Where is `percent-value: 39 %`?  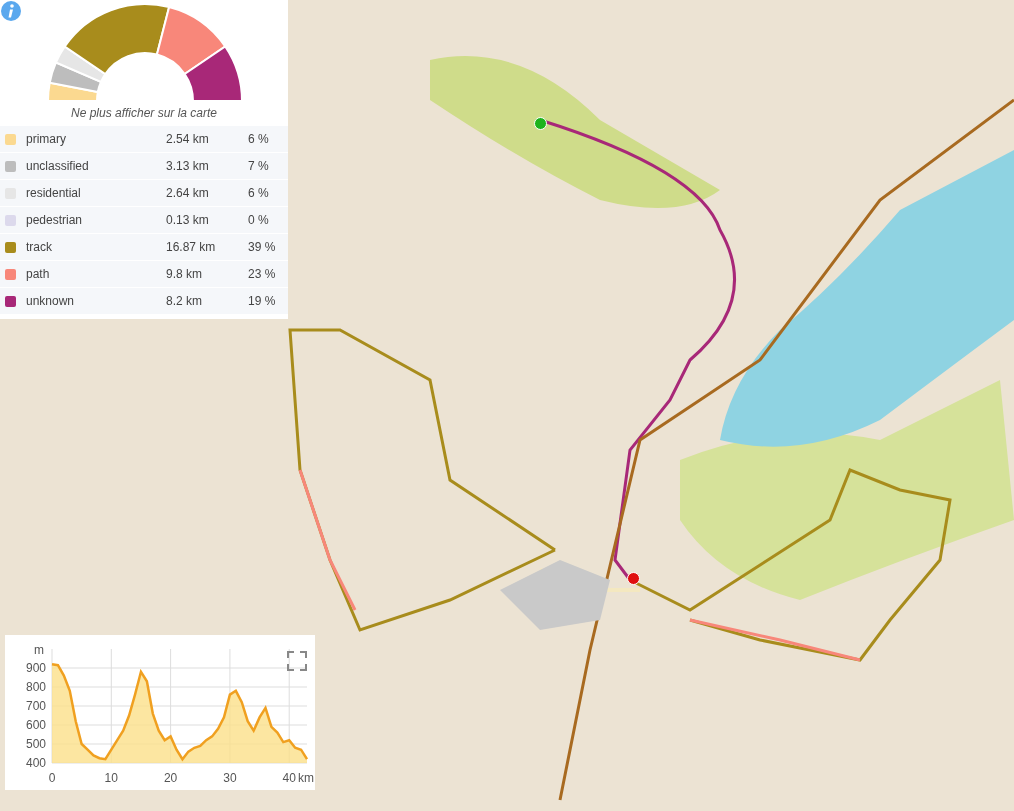
percent-value: 39 % is located at coordinates (262, 247).